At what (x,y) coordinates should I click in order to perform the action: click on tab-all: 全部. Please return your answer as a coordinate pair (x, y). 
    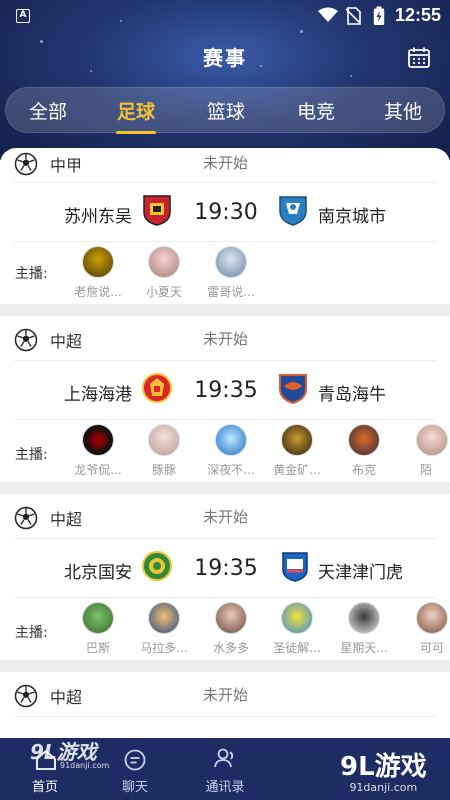
    Looking at the image, I should click on (48, 110).